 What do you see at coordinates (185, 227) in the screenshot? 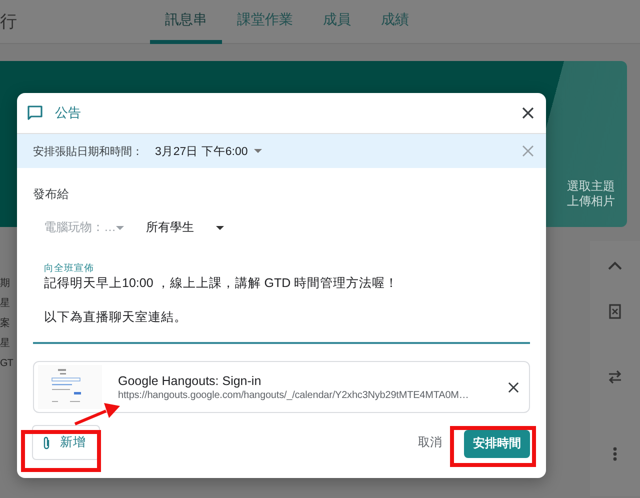
I see `students-dropdown: 所有學生` at bounding box center [185, 227].